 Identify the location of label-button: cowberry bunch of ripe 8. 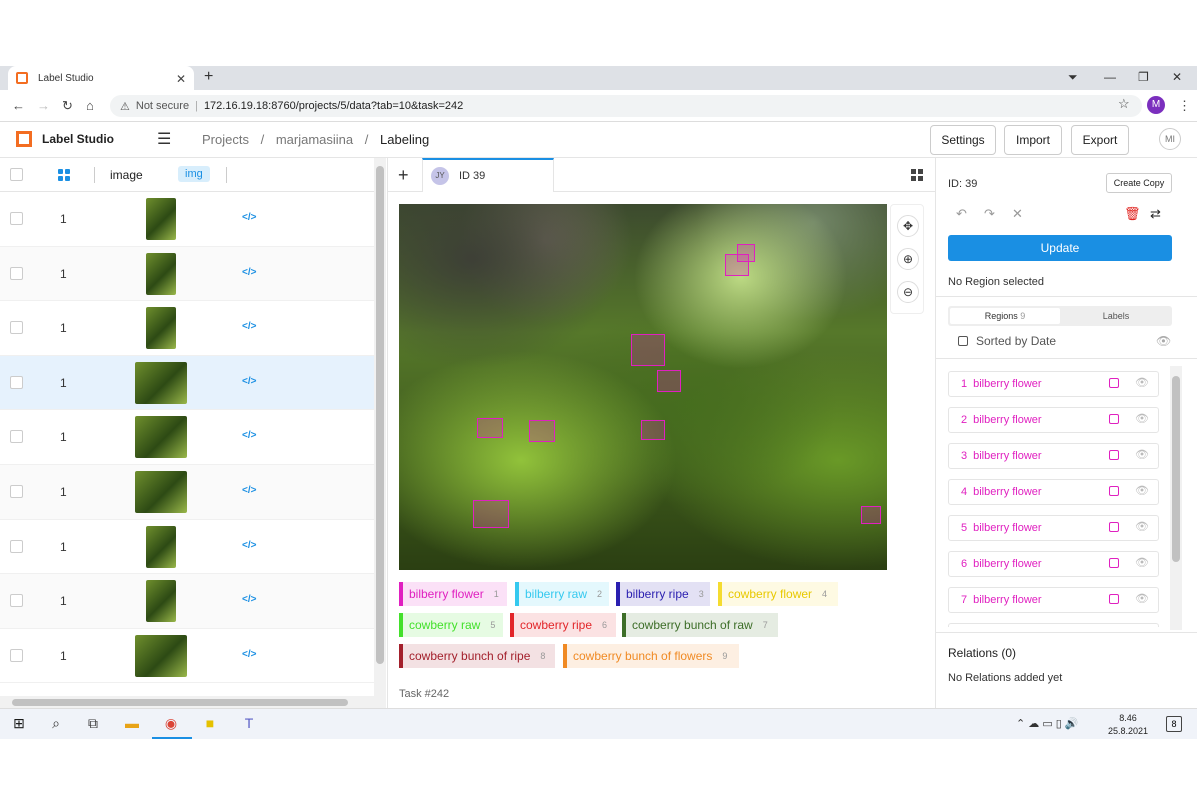
(477, 656).